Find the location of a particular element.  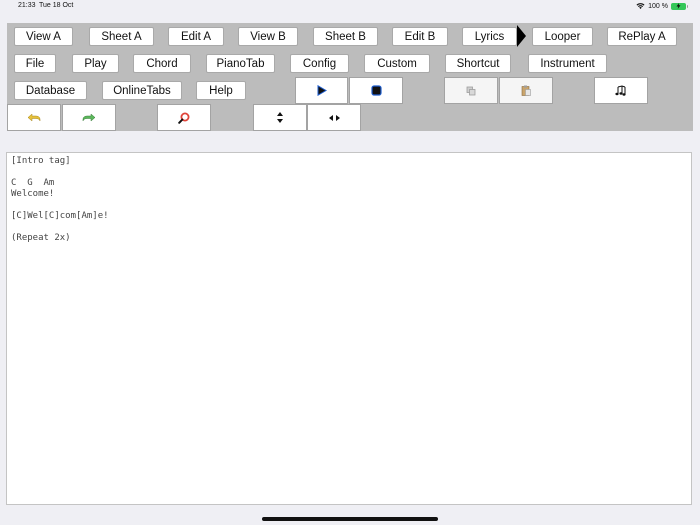

undo-icon is located at coordinates (34, 117).